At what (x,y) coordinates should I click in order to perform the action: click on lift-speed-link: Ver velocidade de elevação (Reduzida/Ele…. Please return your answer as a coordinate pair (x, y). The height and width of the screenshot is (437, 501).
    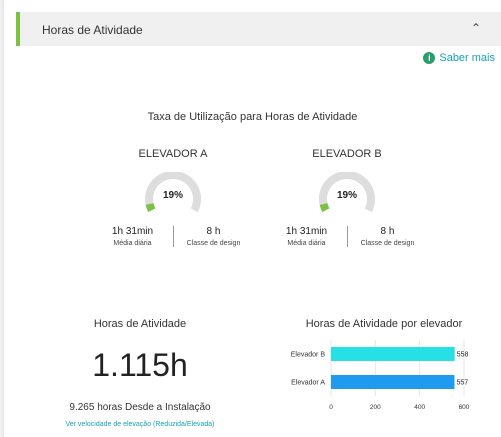
    Looking at the image, I should click on (140, 424).